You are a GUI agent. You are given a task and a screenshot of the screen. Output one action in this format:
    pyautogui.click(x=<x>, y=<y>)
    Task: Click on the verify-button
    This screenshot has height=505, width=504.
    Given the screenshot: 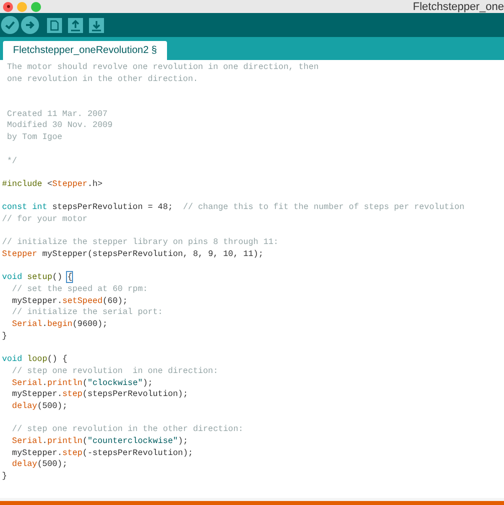 What is the action you would take?
    pyautogui.click(x=10, y=25)
    